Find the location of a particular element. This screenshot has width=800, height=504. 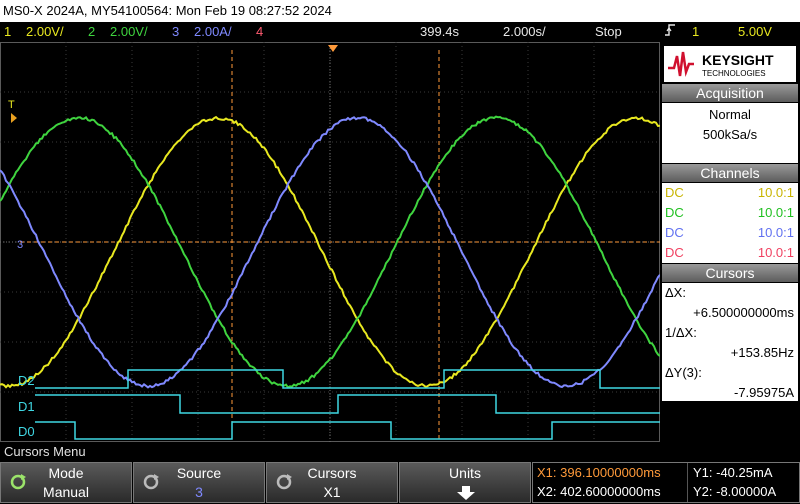

mode-value: Manual is located at coordinates (66, 492).